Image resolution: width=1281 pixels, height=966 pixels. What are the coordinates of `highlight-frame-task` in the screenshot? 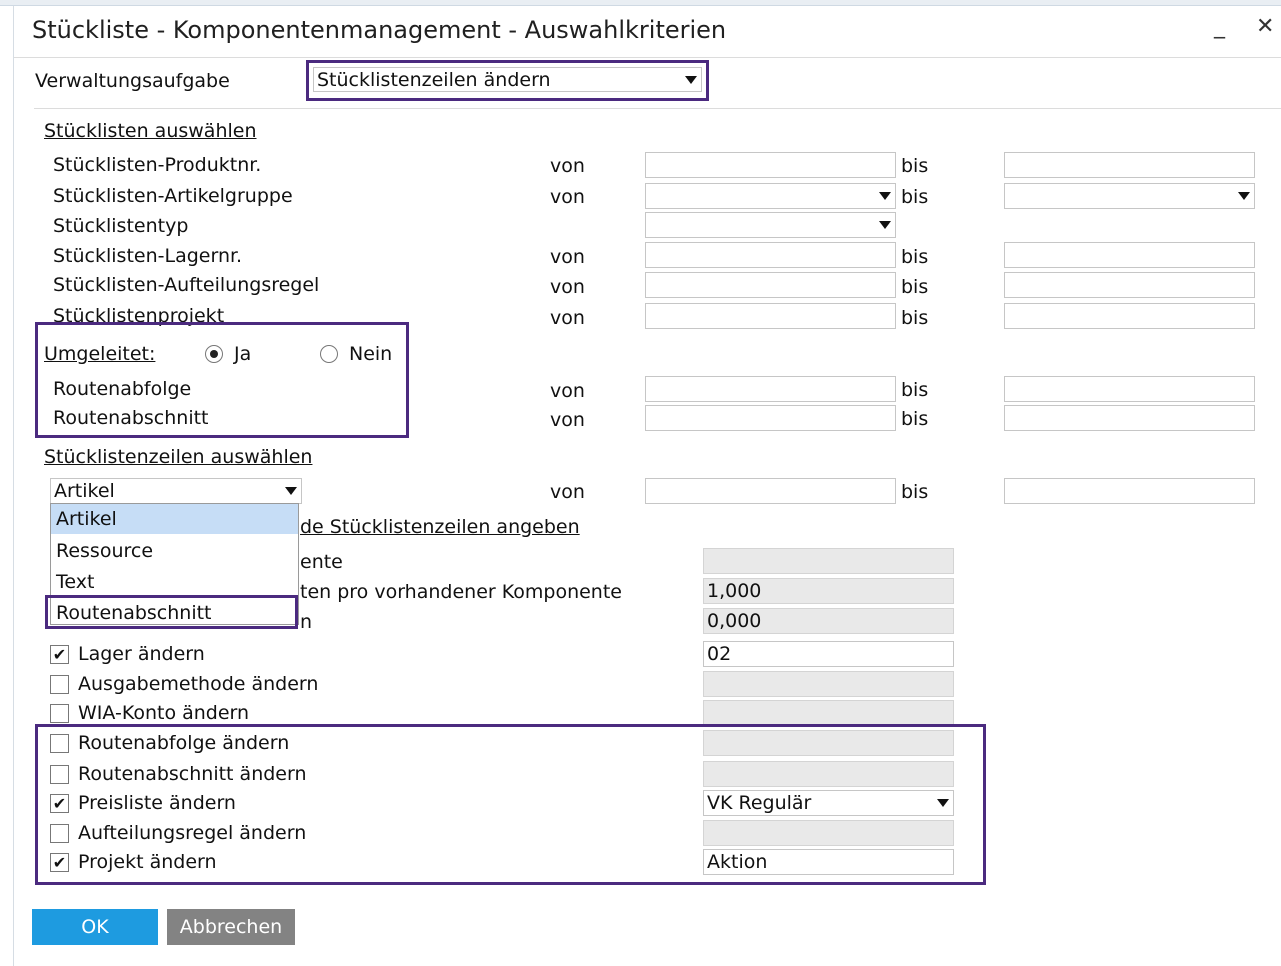 It's located at (507, 80).